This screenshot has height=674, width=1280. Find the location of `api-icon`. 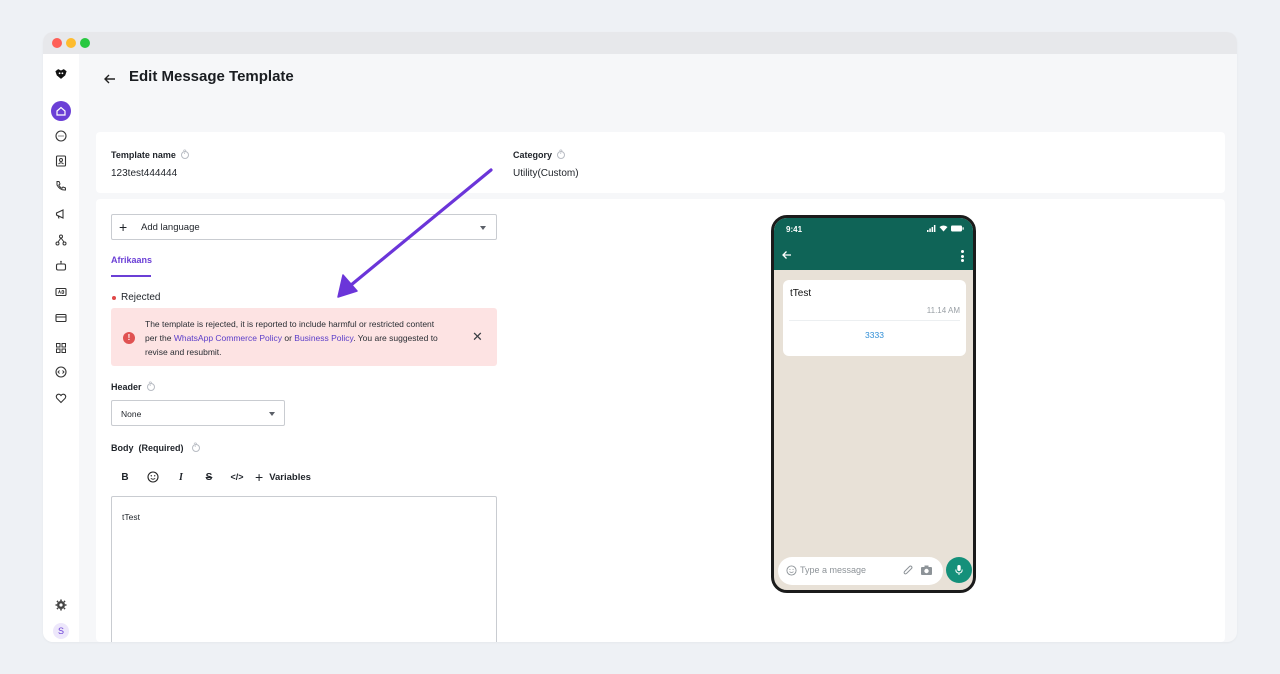

api-icon is located at coordinates (61, 372).